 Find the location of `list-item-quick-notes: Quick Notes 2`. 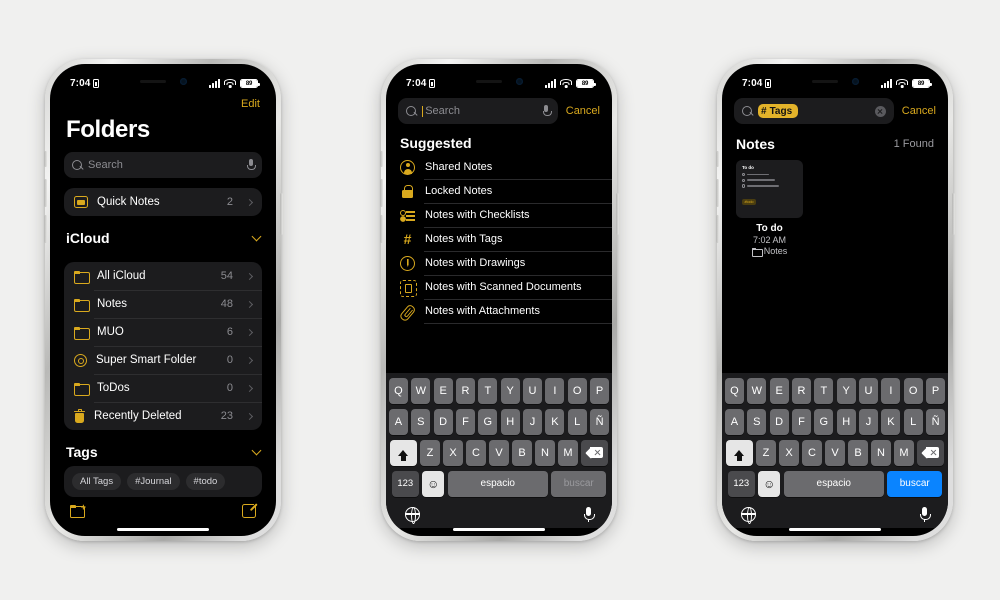

list-item-quick-notes: Quick Notes 2 is located at coordinates (163, 202).